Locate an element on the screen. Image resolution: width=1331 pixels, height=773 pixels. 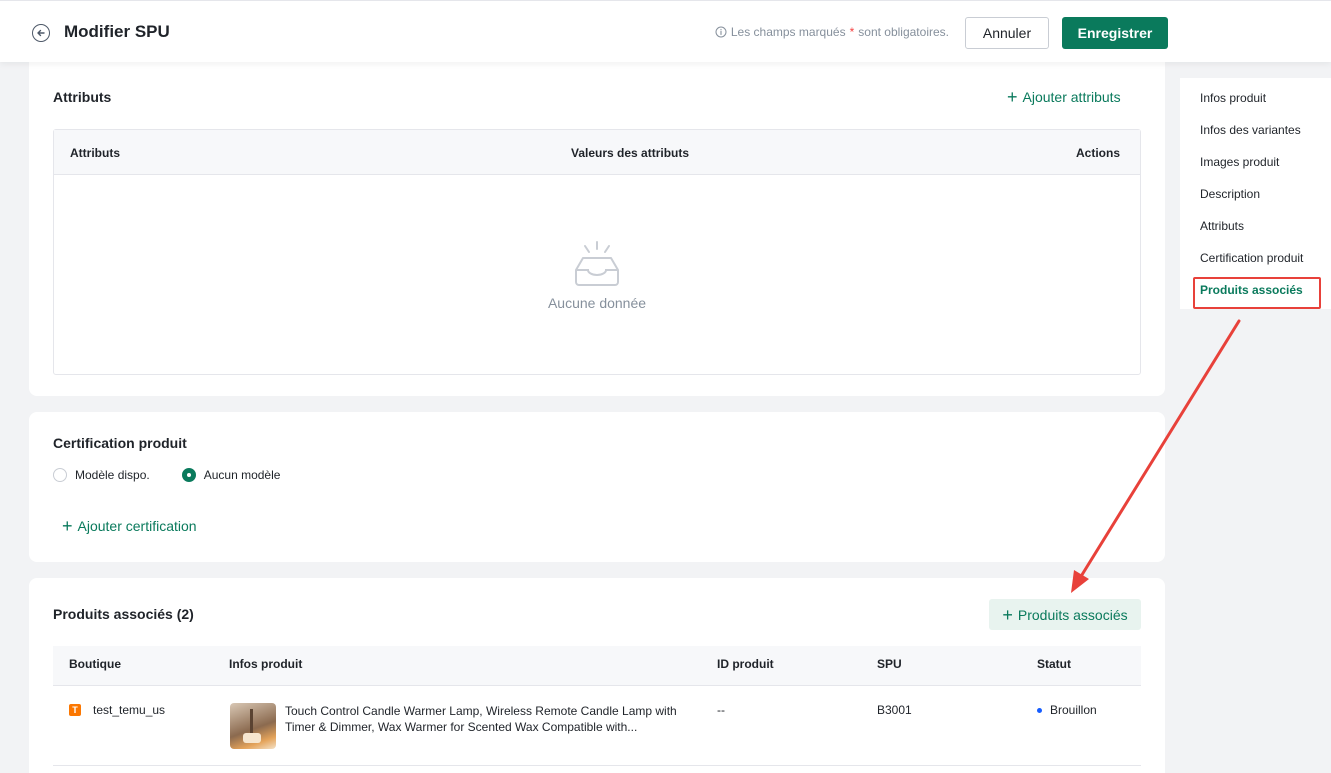
nav-item-product-info: Infos produit is located at coordinates (1233, 98).